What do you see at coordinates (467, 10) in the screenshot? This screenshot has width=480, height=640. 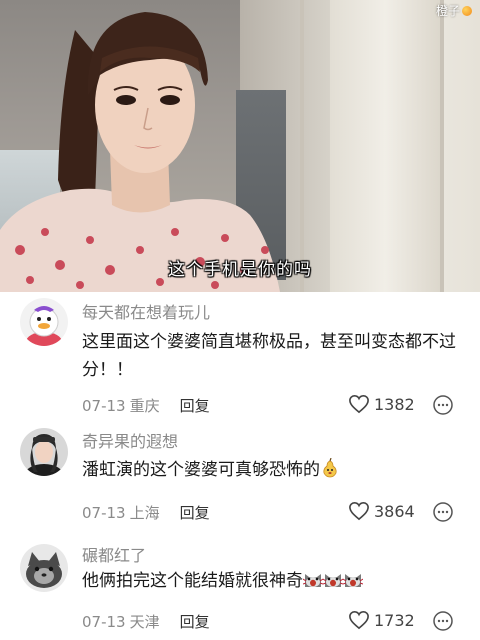 I see `orange-logo-icon` at bounding box center [467, 10].